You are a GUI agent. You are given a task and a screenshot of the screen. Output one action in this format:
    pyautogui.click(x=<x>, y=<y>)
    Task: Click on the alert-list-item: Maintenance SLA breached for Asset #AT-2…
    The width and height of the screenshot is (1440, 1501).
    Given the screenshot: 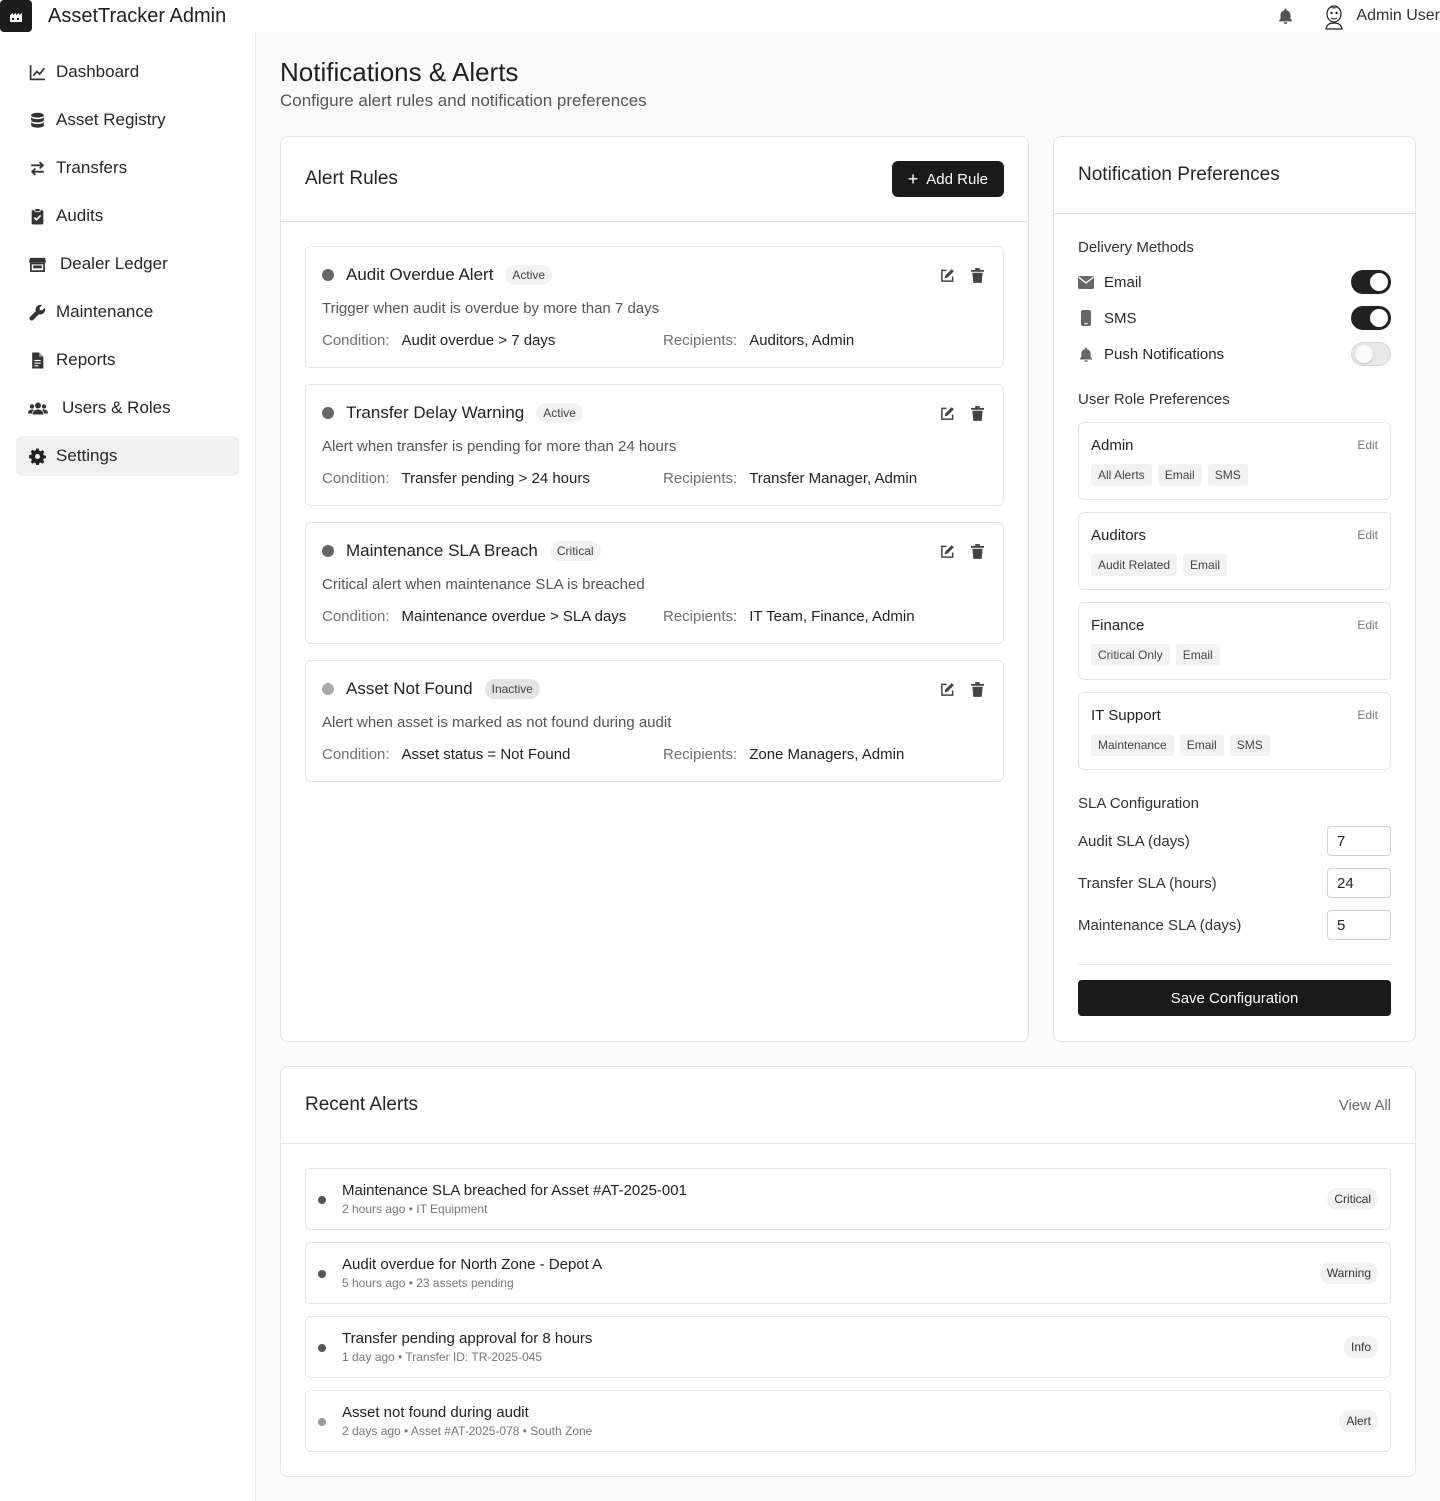 What is the action you would take?
    pyautogui.click(x=848, y=1199)
    